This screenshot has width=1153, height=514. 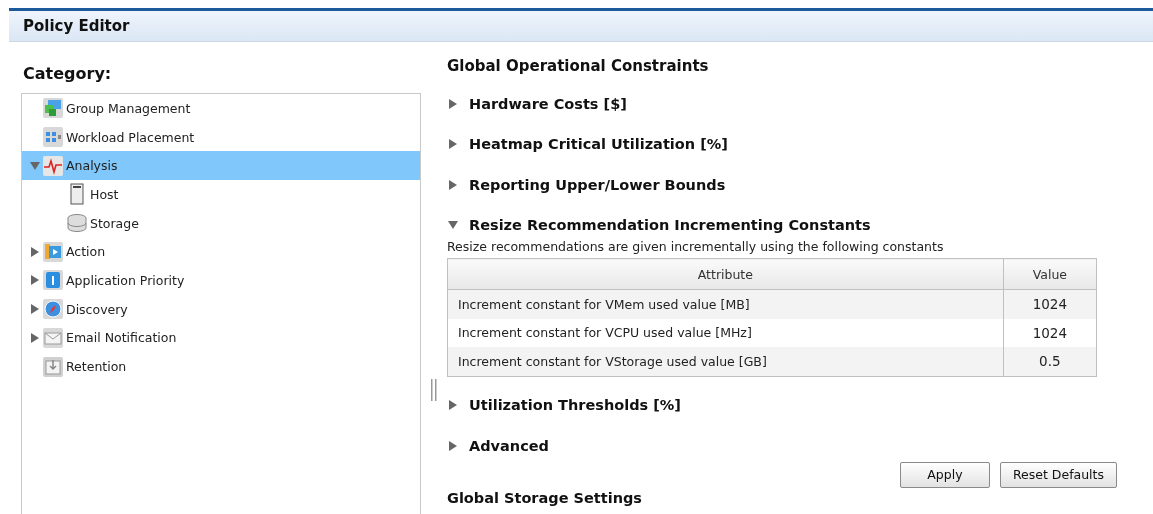 What do you see at coordinates (97, 309) in the screenshot?
I see `tree-item-label: Discovery` at bounding box center [97, 309].